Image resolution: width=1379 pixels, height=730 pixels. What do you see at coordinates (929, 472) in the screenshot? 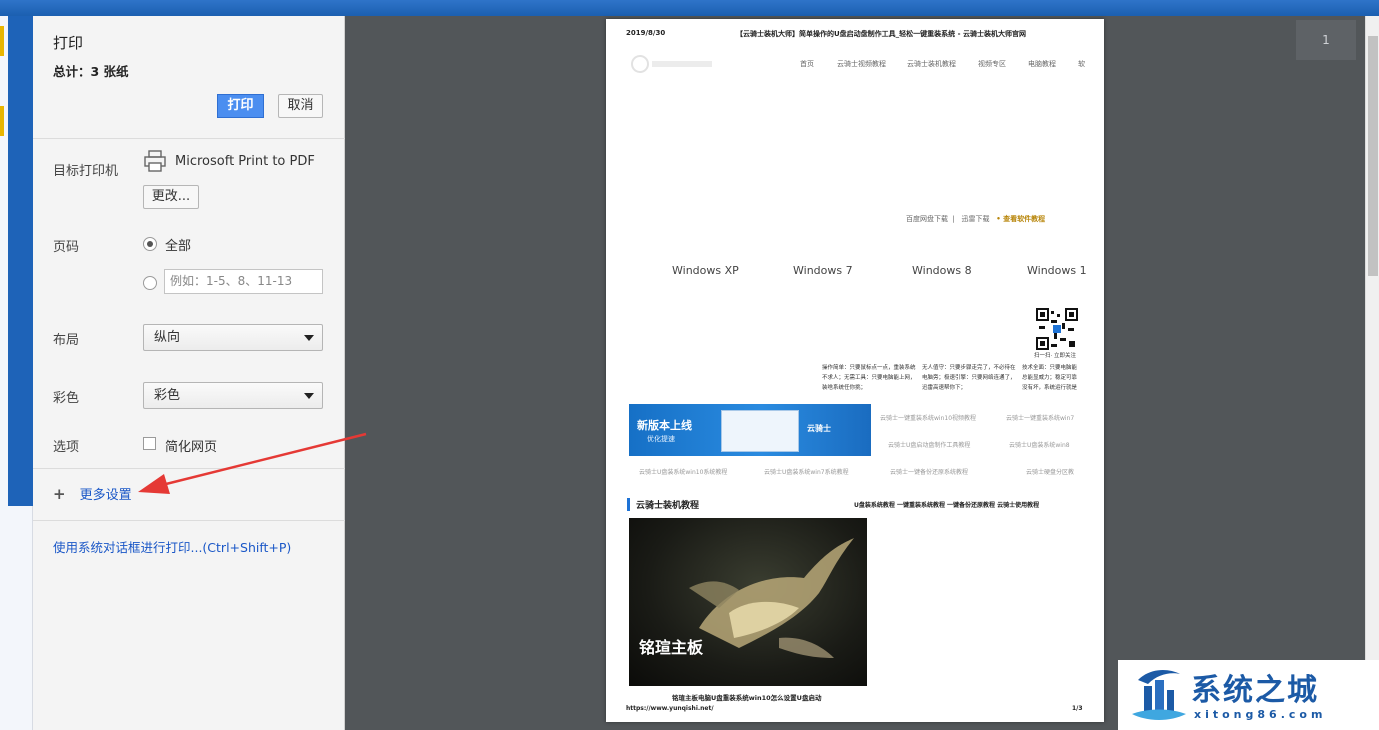
I see `tutorial-link: 云骑士一键备份还原系统教程` at bounding box center [929, 472].